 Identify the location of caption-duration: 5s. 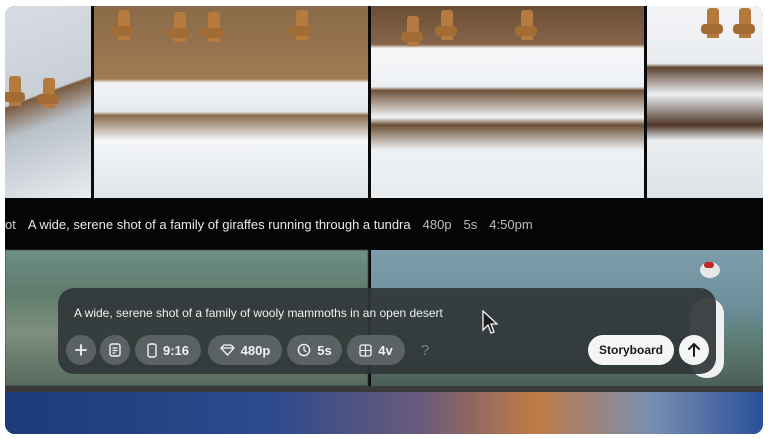
(470, 224).